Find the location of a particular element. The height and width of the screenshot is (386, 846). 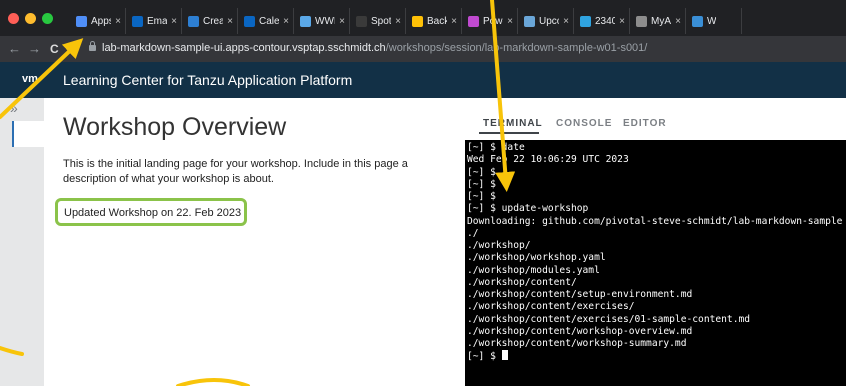

tab-title: W is located at coordinates (712, 21).